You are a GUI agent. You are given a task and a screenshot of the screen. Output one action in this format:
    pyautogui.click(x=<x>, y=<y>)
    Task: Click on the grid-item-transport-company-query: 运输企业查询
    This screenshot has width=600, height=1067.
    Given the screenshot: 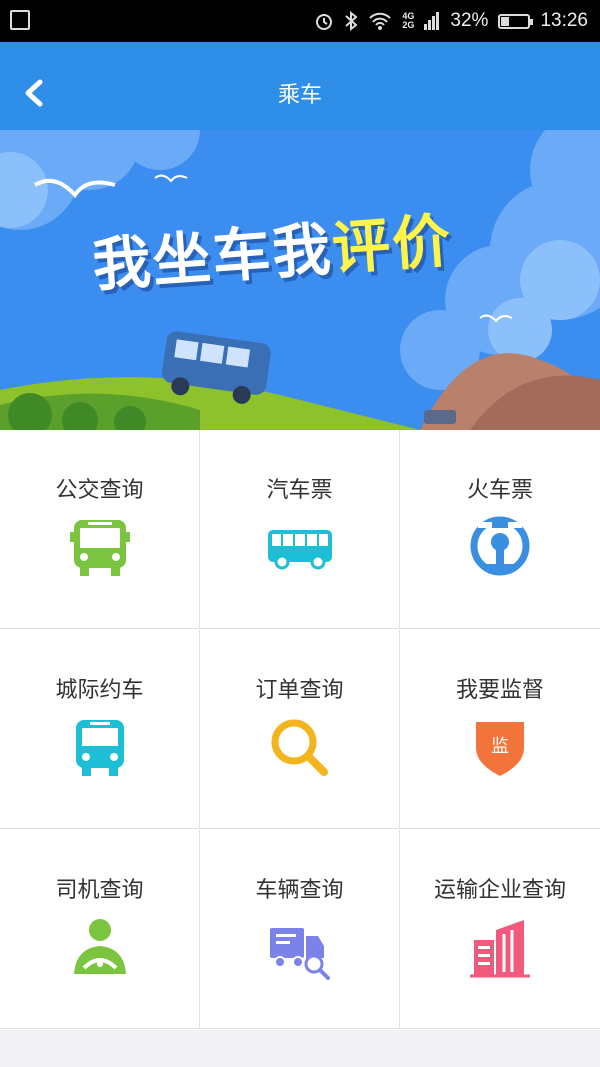 What is the action you would take?
    pyautogui.click(x=500, y=929)
    